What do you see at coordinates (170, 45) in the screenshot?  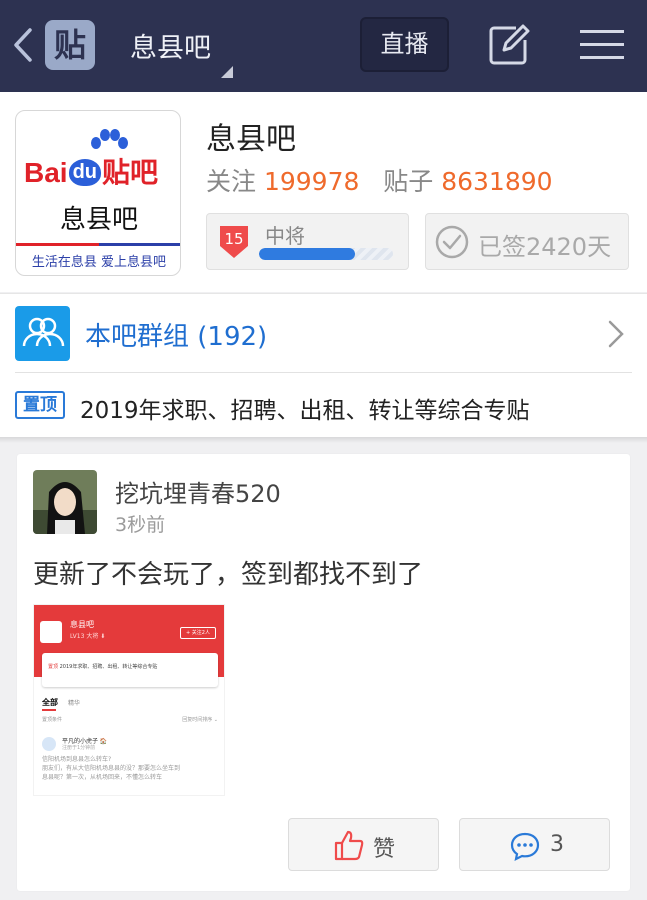 I see `nav-title: 息县吧` at bounding box center [170, 45].